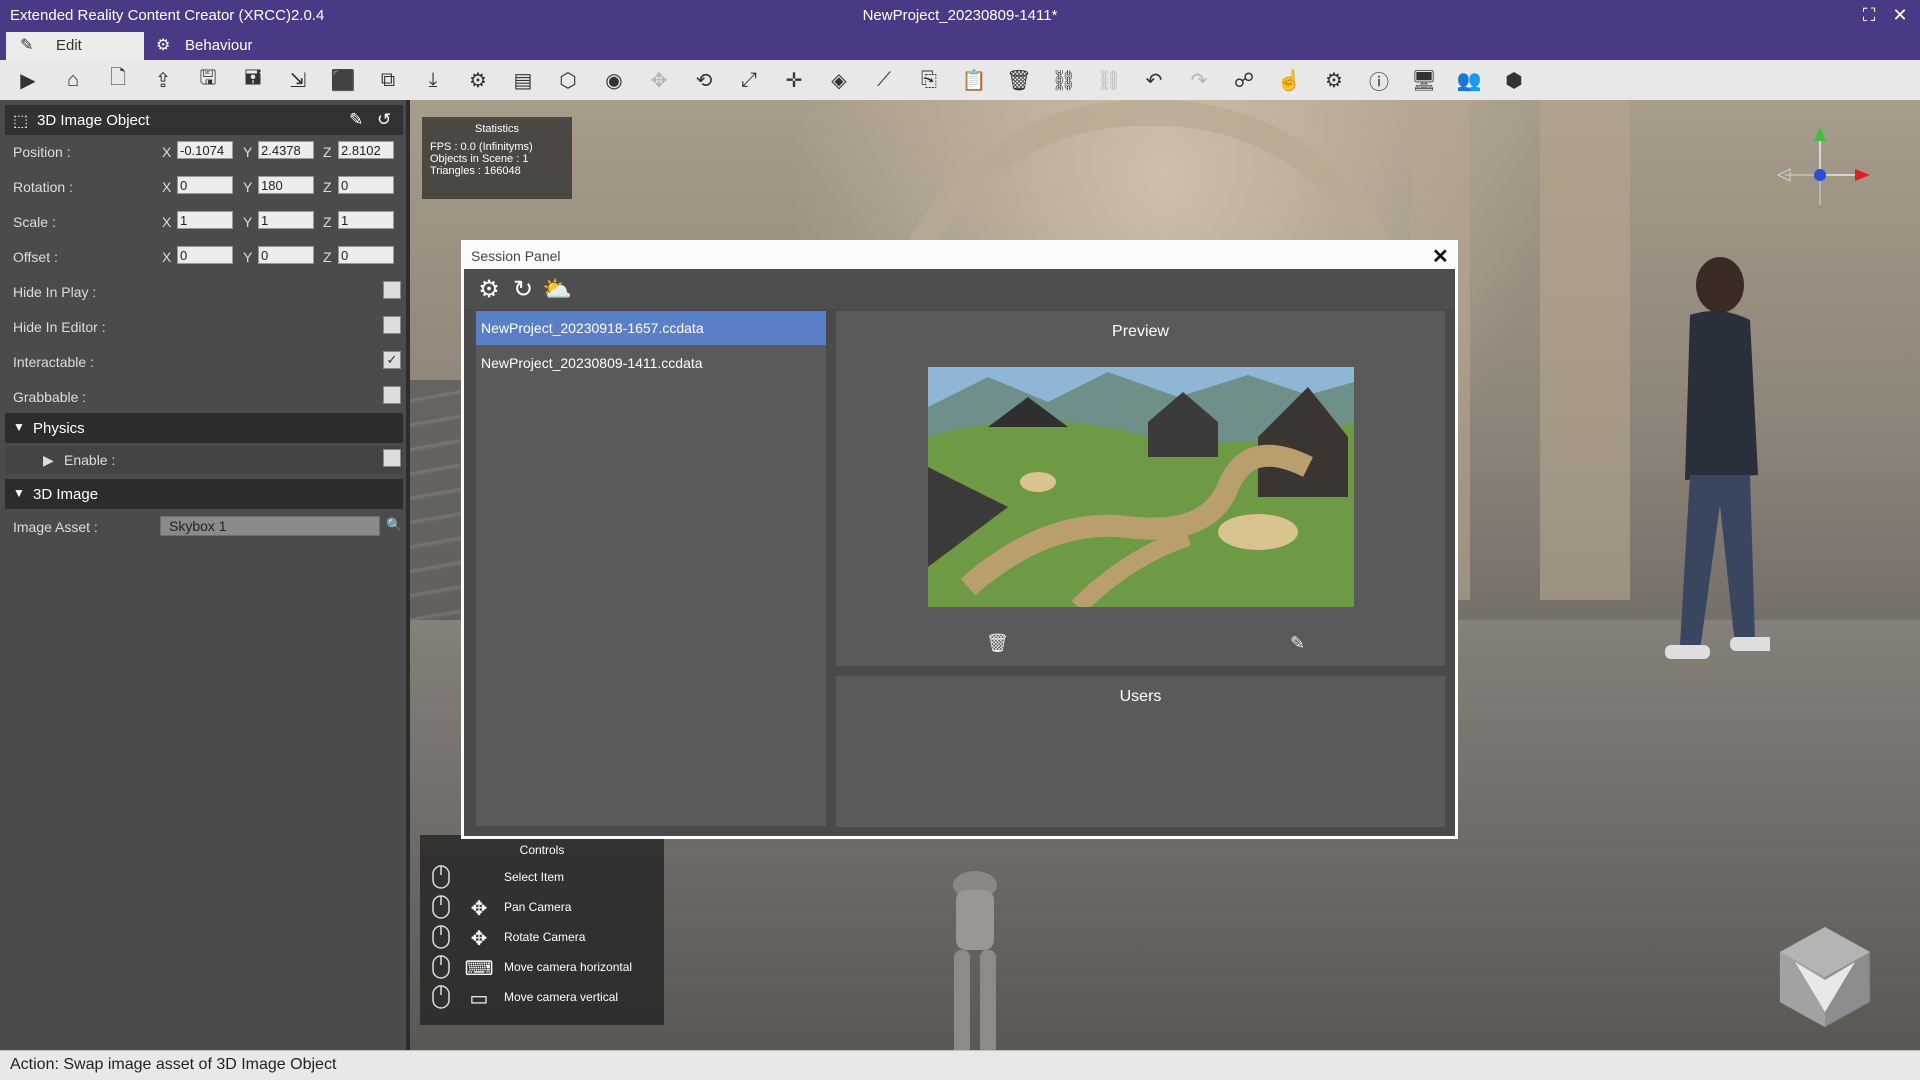  I want to click on unlink-icon: ⛓, so click(1109, 80).